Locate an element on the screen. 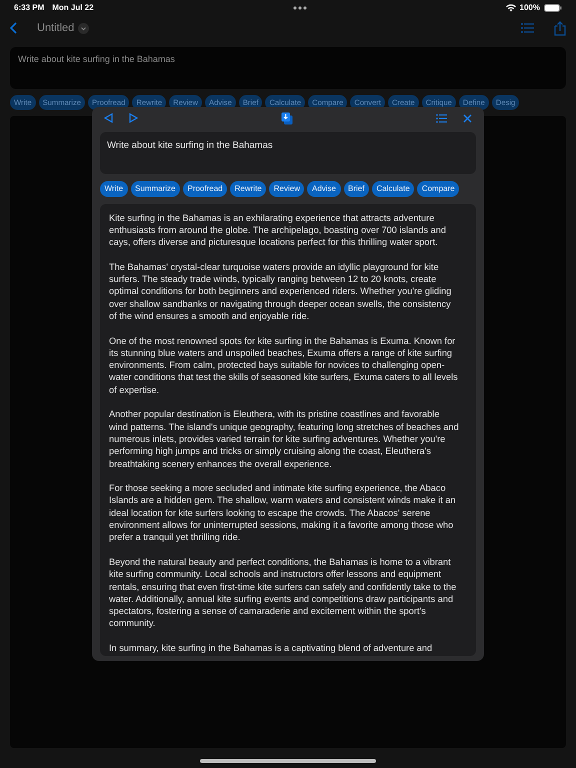  status-time: 6:33 PM is located at coordinates (29, 8).